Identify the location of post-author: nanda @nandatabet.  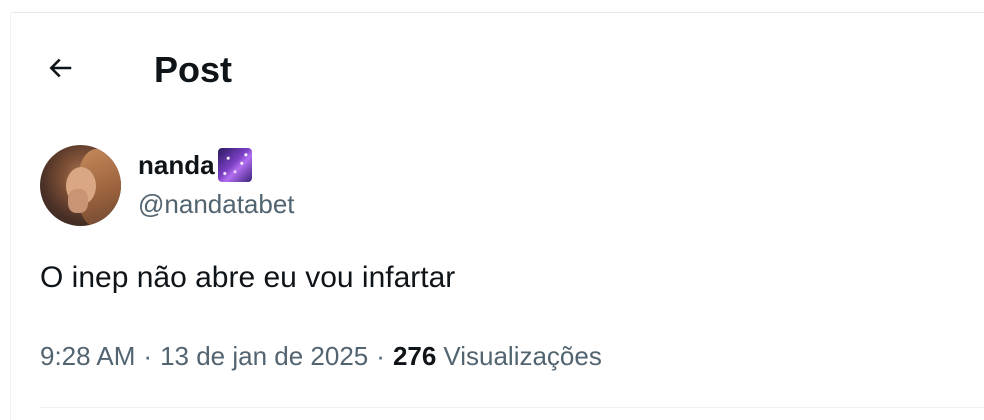
(290, 186).